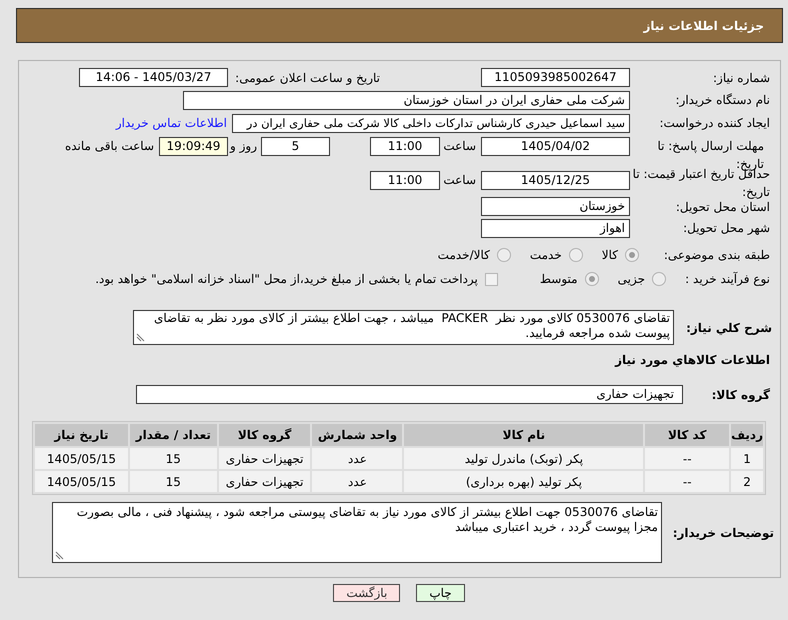  What do you see at coordinates (555, 180) in the screenshot?
I see `date-field: 1405/12/25` at bounding box center [555, 180].